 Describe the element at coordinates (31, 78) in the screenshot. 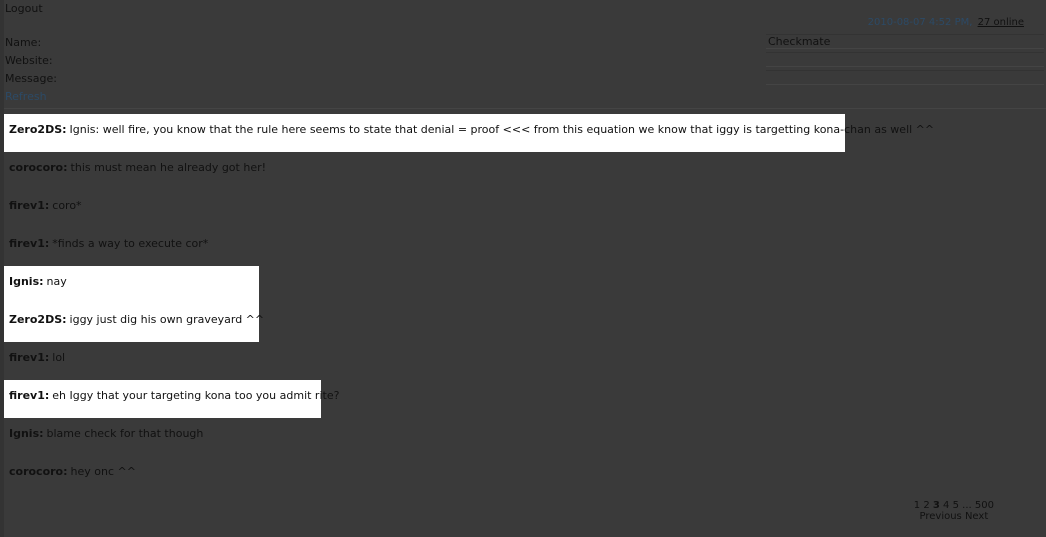

I see `message-label: Message:` at that location.